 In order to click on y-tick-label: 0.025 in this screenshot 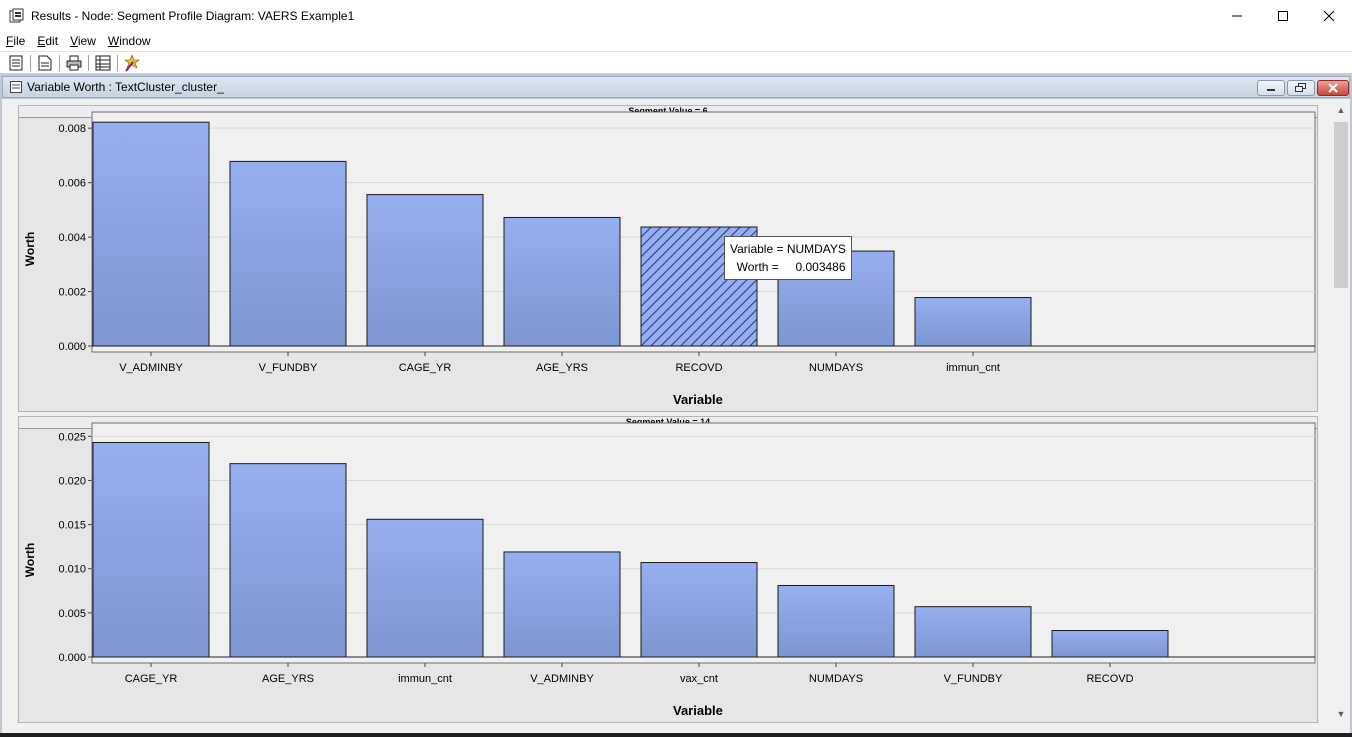, I will do `click(72, 437)`.